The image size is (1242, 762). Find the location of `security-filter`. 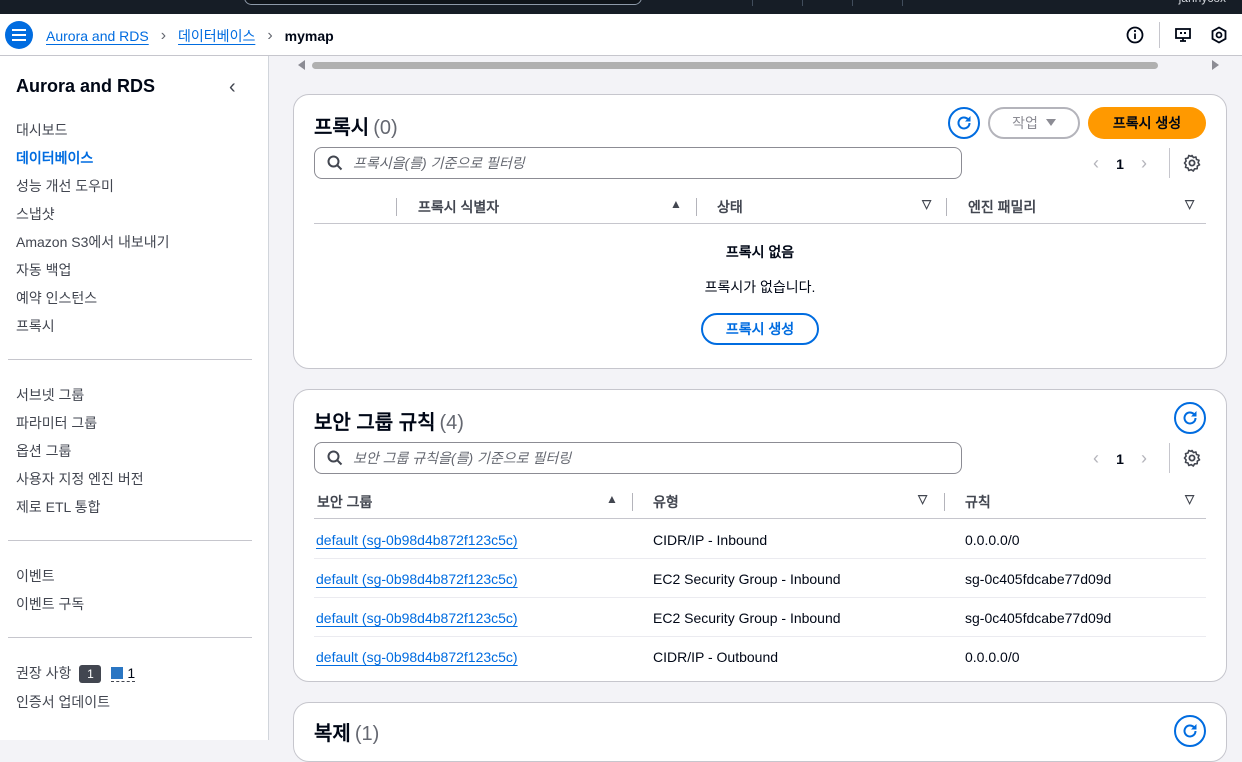

security-filter is located at coordinates (638, 458).